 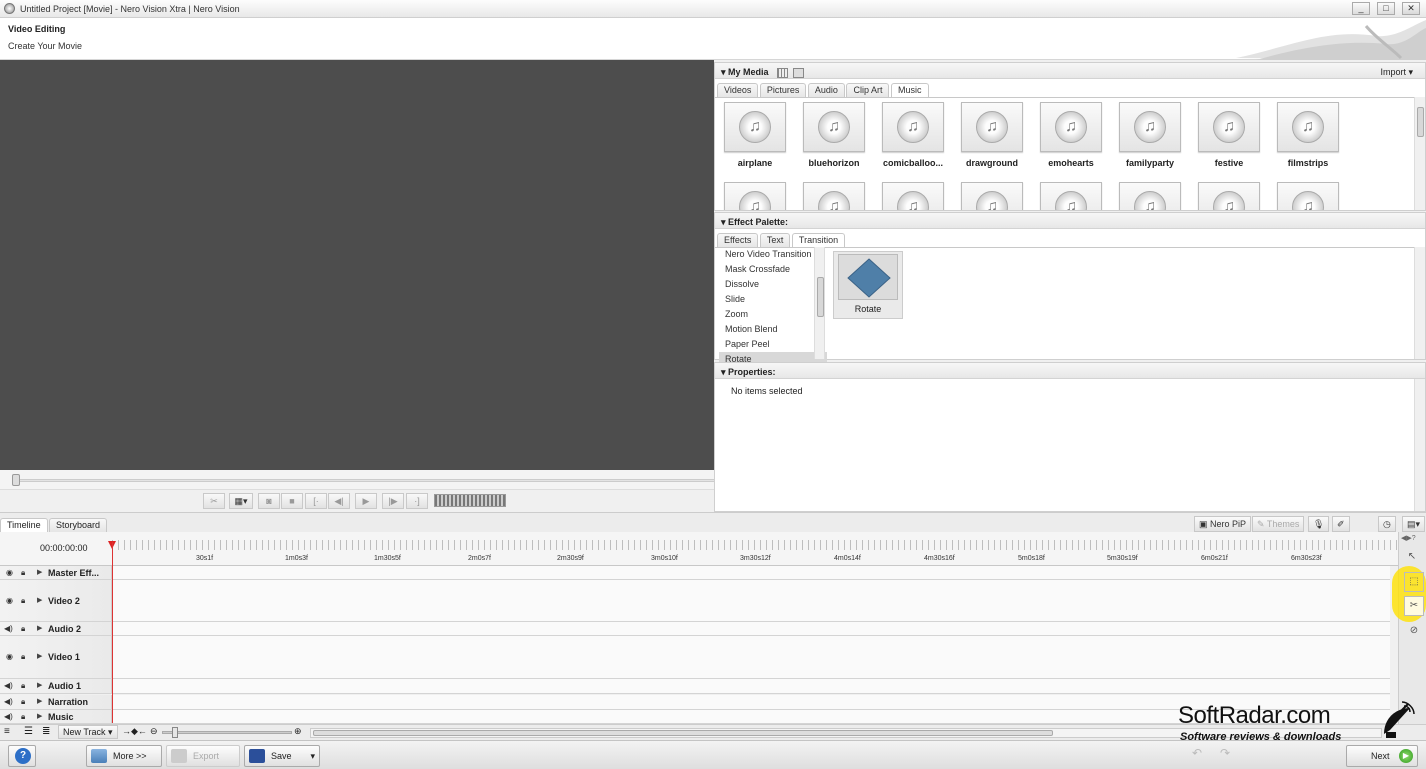 I want to click on tab-text: Text, so click(x=775, y=240).